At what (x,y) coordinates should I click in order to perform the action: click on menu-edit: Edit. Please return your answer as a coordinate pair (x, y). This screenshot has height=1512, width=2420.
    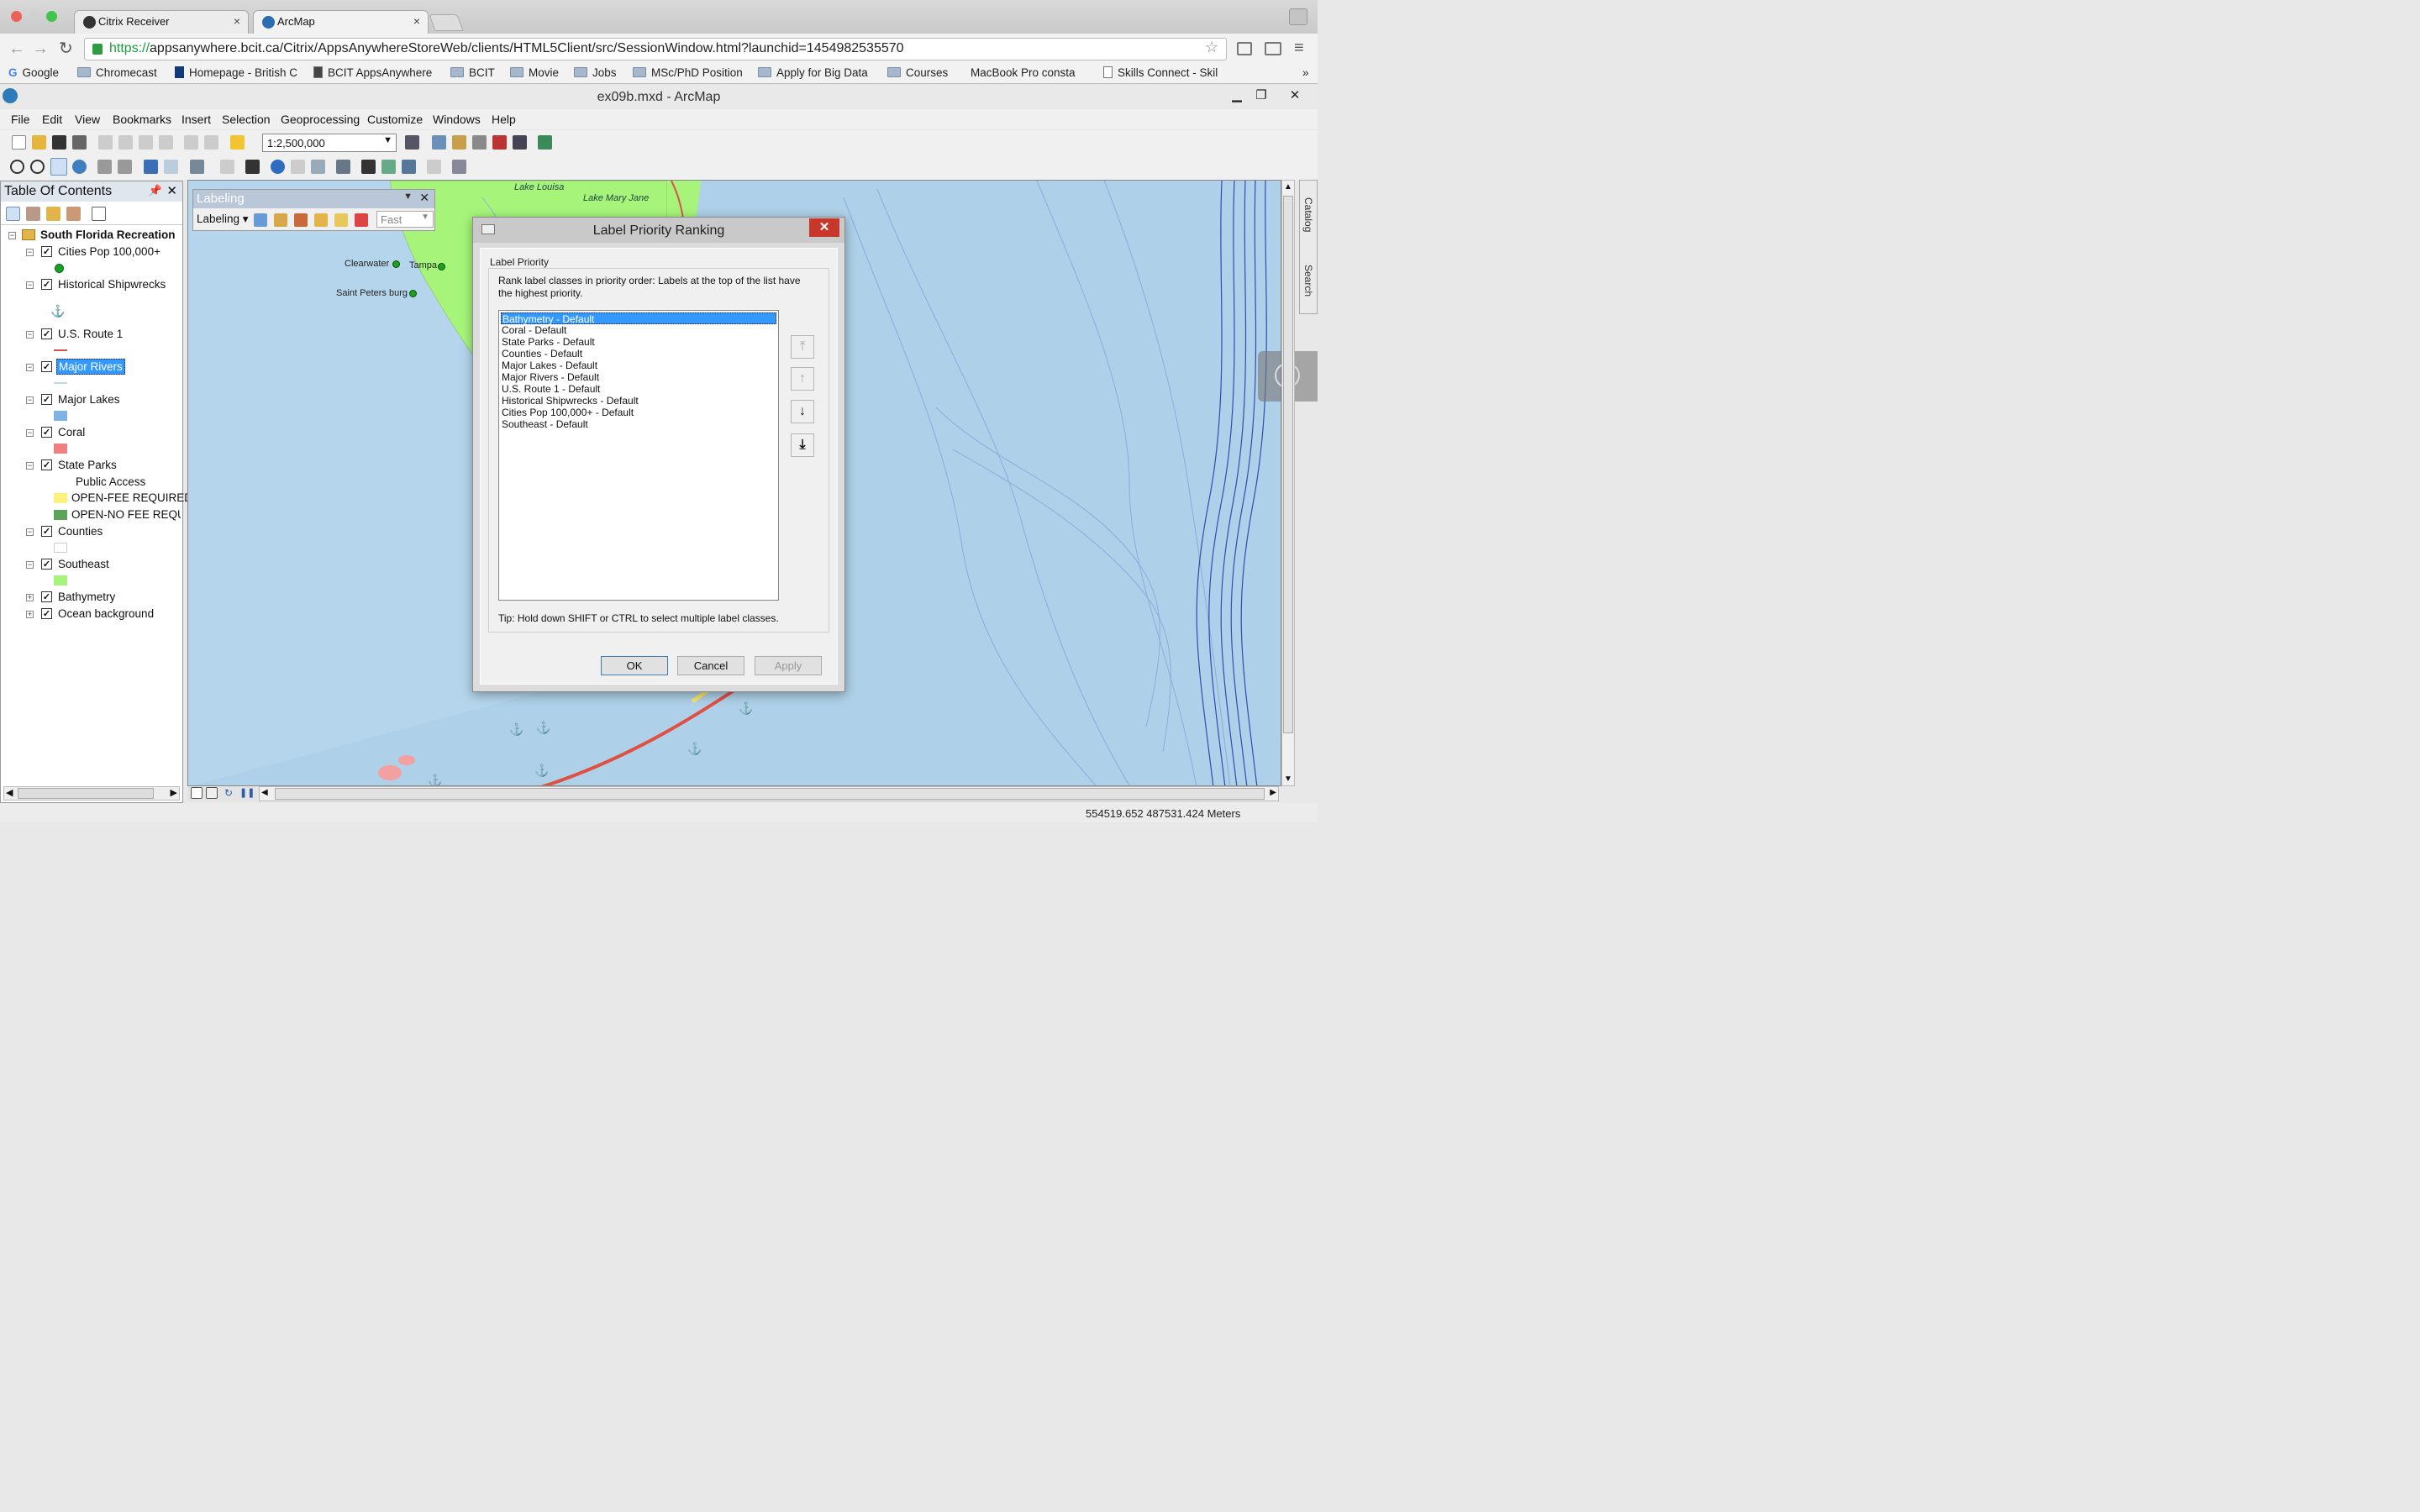
    Looking at the image, I should click on (52, 119).